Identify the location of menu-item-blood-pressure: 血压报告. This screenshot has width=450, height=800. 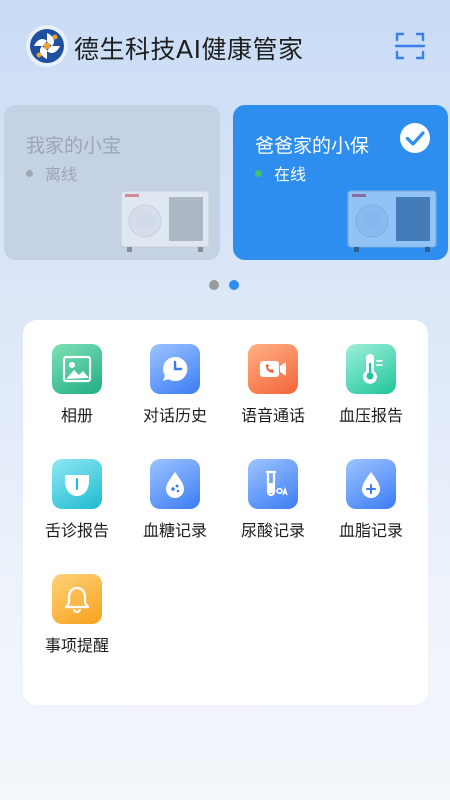
(371, 394).